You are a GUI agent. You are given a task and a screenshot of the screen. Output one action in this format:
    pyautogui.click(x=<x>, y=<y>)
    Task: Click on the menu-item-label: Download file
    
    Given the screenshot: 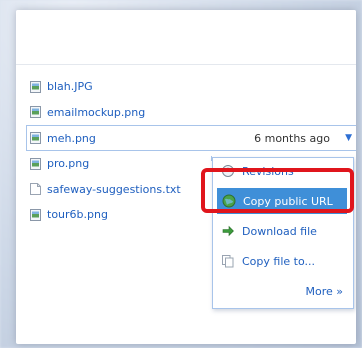 What is the action you would take?
    pyautogui.click(x=279, y=231)
    